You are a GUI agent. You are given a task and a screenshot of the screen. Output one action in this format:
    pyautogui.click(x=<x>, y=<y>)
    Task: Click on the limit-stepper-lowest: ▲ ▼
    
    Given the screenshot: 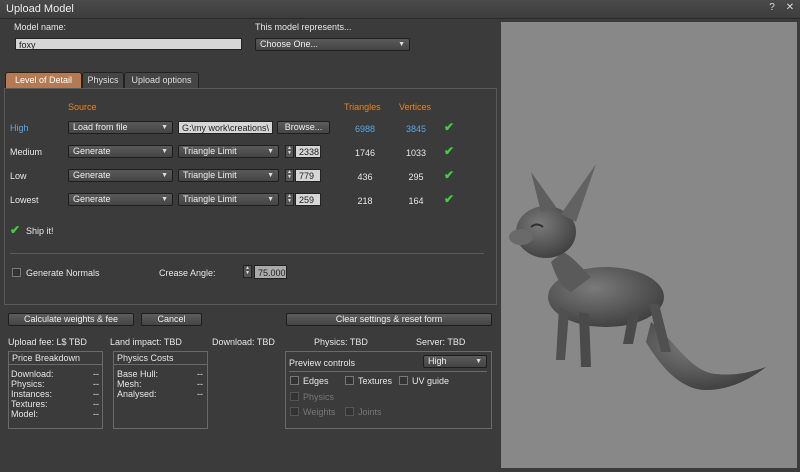 What is the action you would take?
    pyautogui.click(x=289, y=199)
    